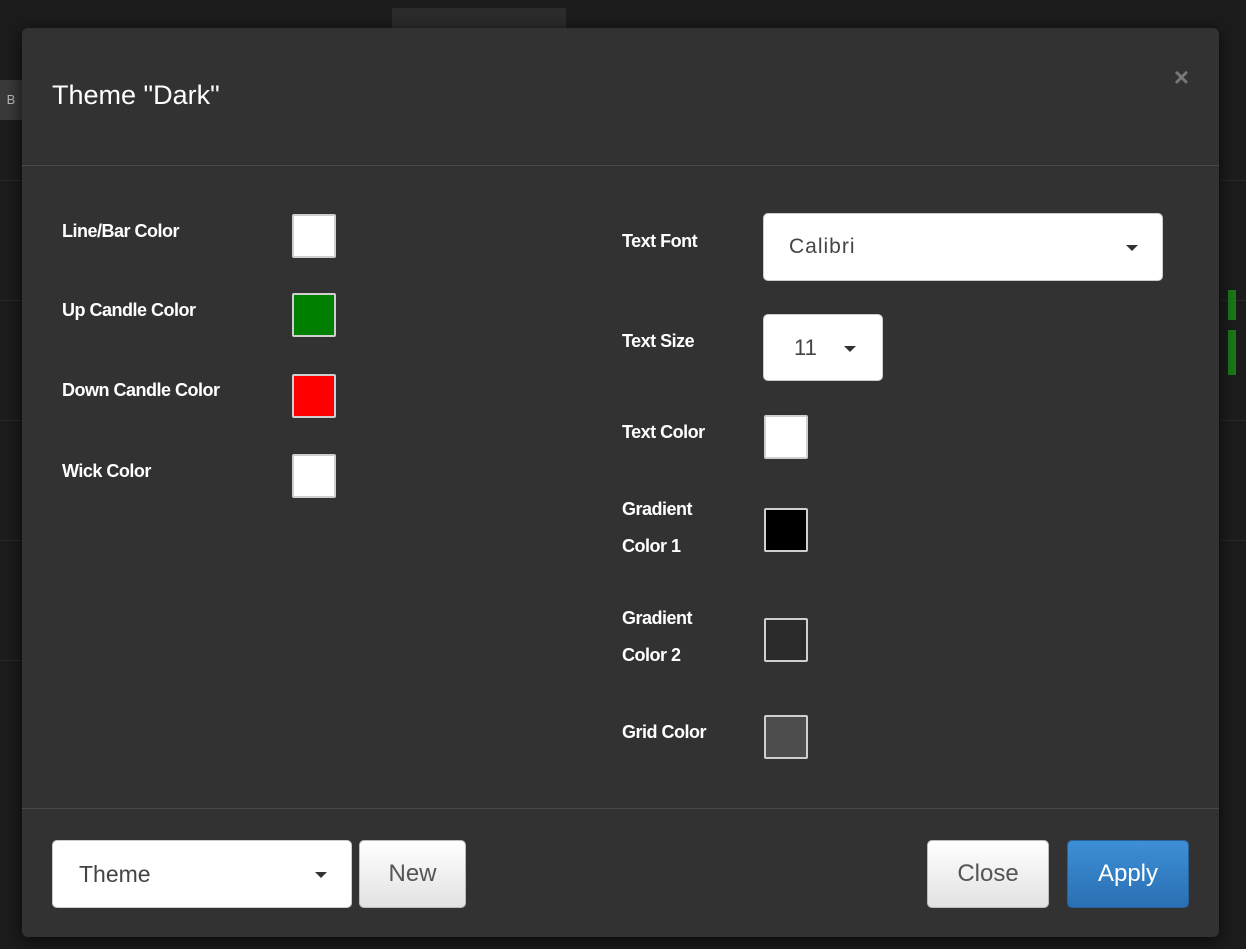 The image size is (1246, 949). Describe the element at coordinates (202, 874) in the screenshot. I see `theme-select: Theme` at that location.